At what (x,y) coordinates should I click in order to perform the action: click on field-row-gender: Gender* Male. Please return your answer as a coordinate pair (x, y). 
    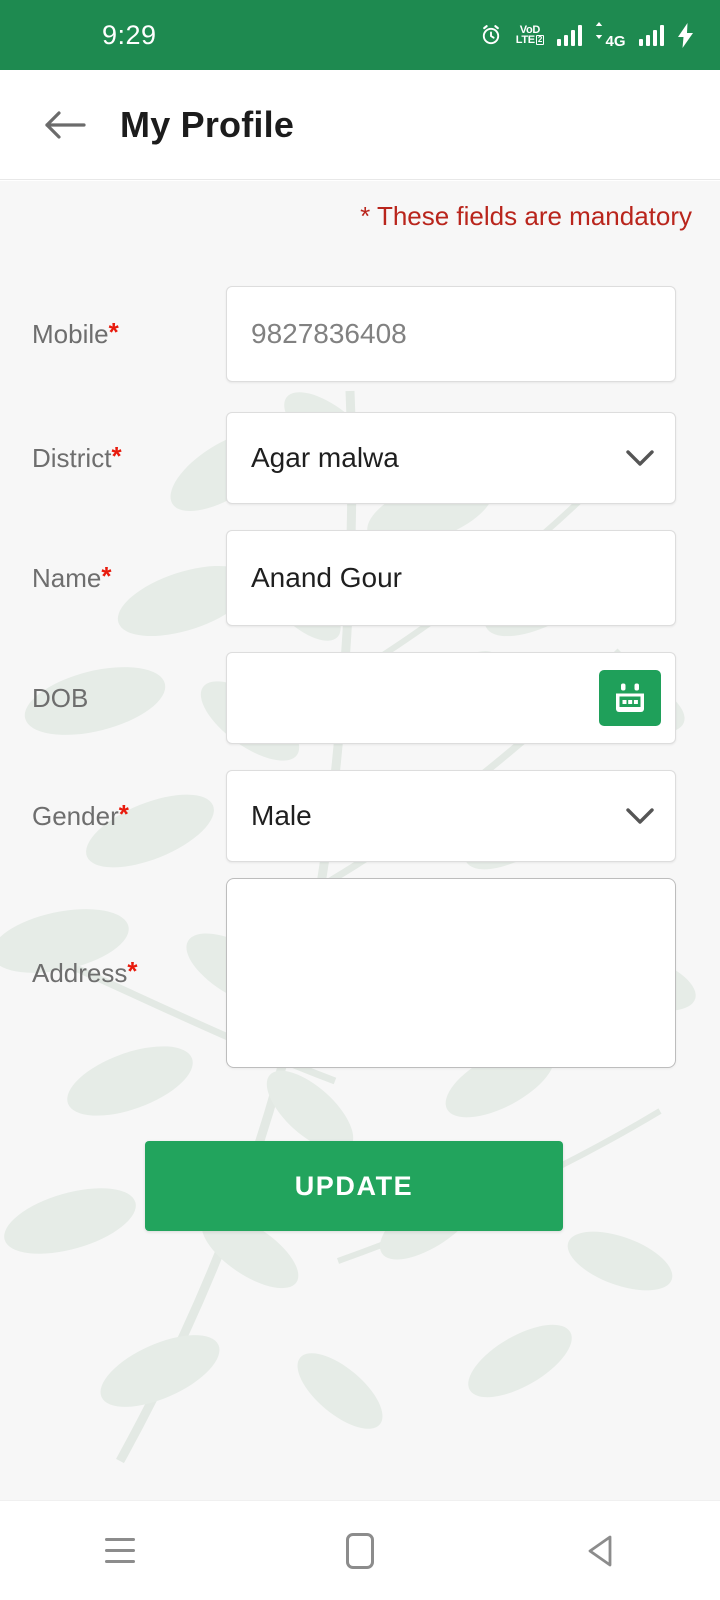
    Looking at the image, I should click on (360, 816).